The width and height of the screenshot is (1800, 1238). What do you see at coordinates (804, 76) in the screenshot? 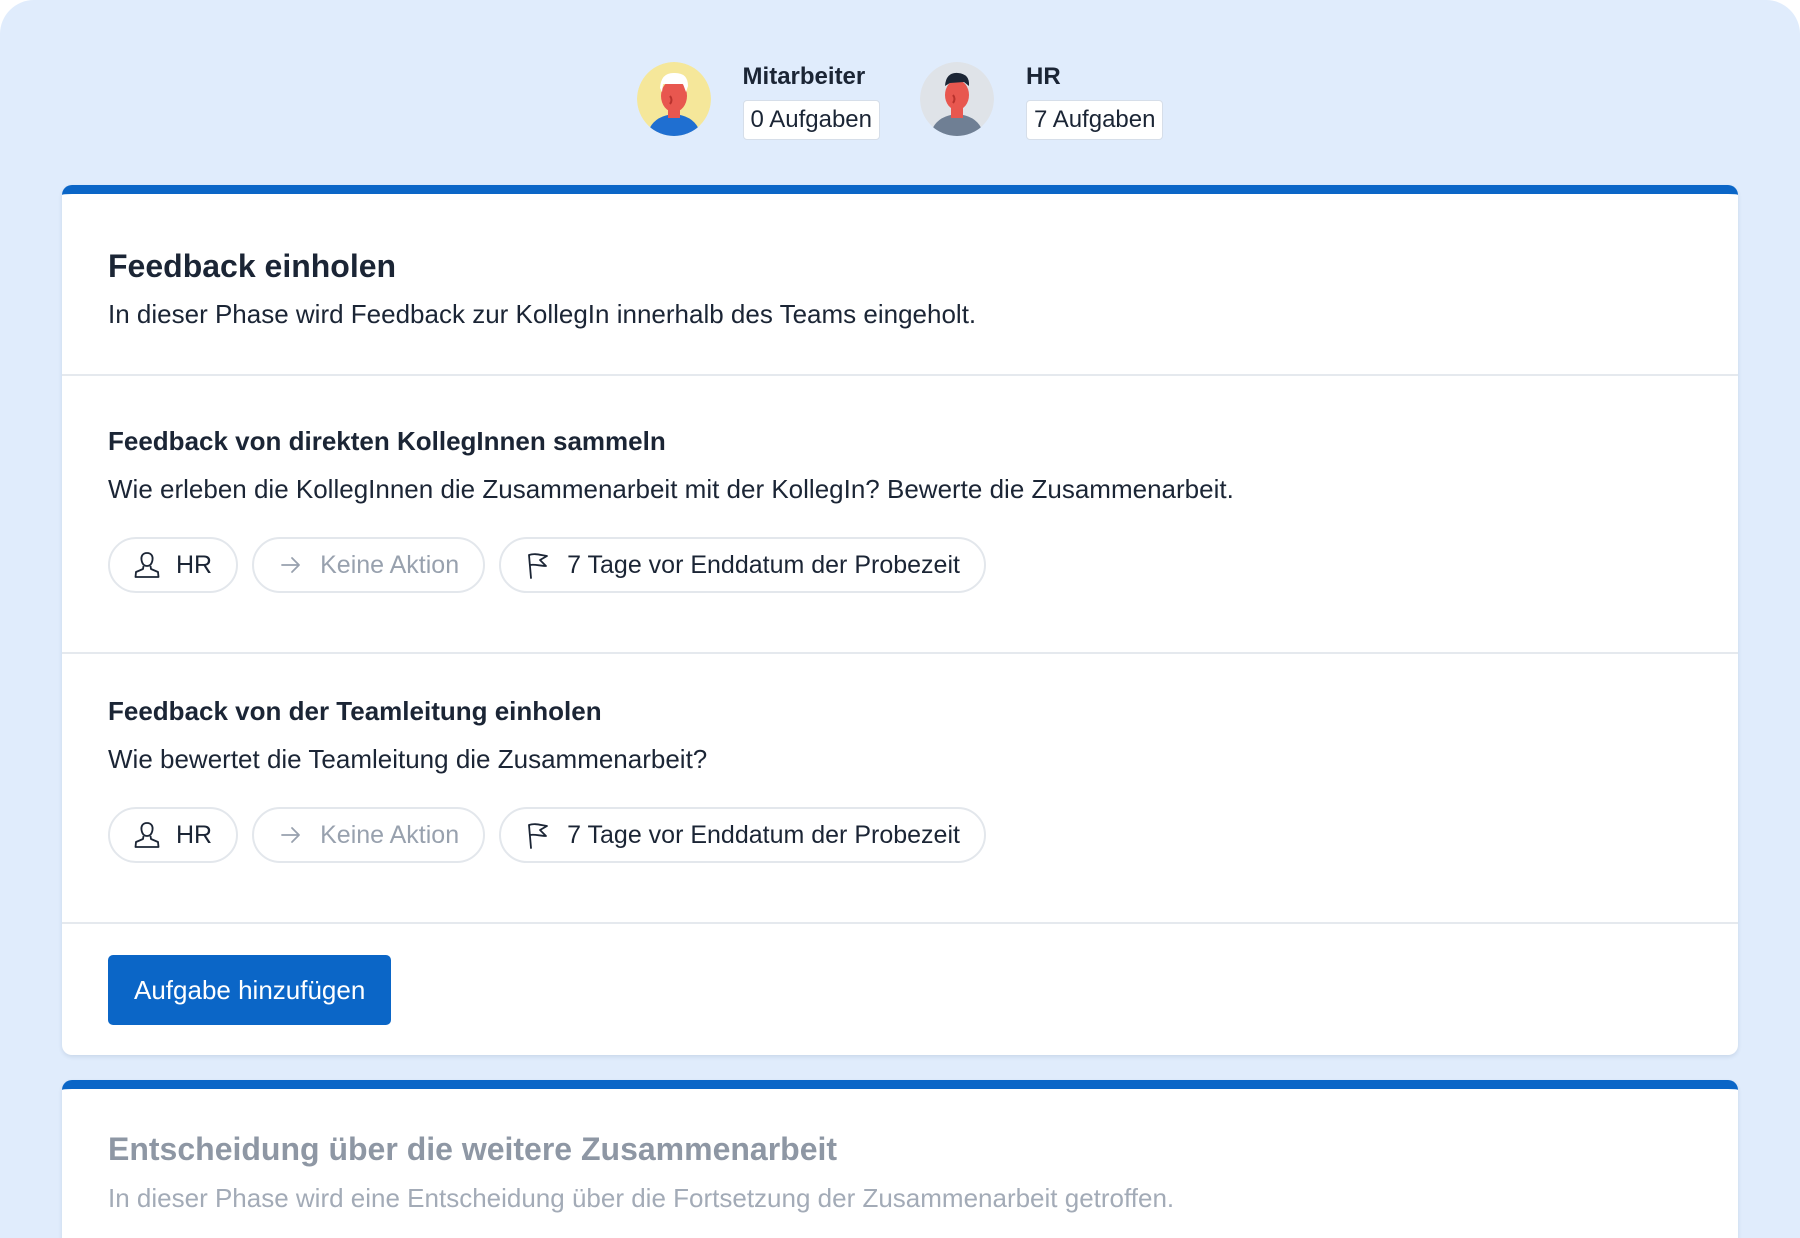
I see `role-name: Mitarbeiter` at bounding box center [804, 76].